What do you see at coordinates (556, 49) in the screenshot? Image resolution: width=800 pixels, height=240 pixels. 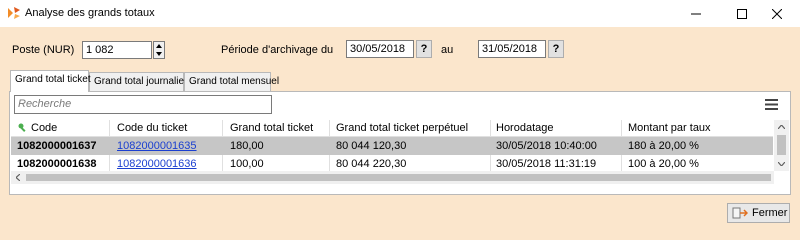 I see `date-to-help-button: ?` at bounding box center [556, 49].